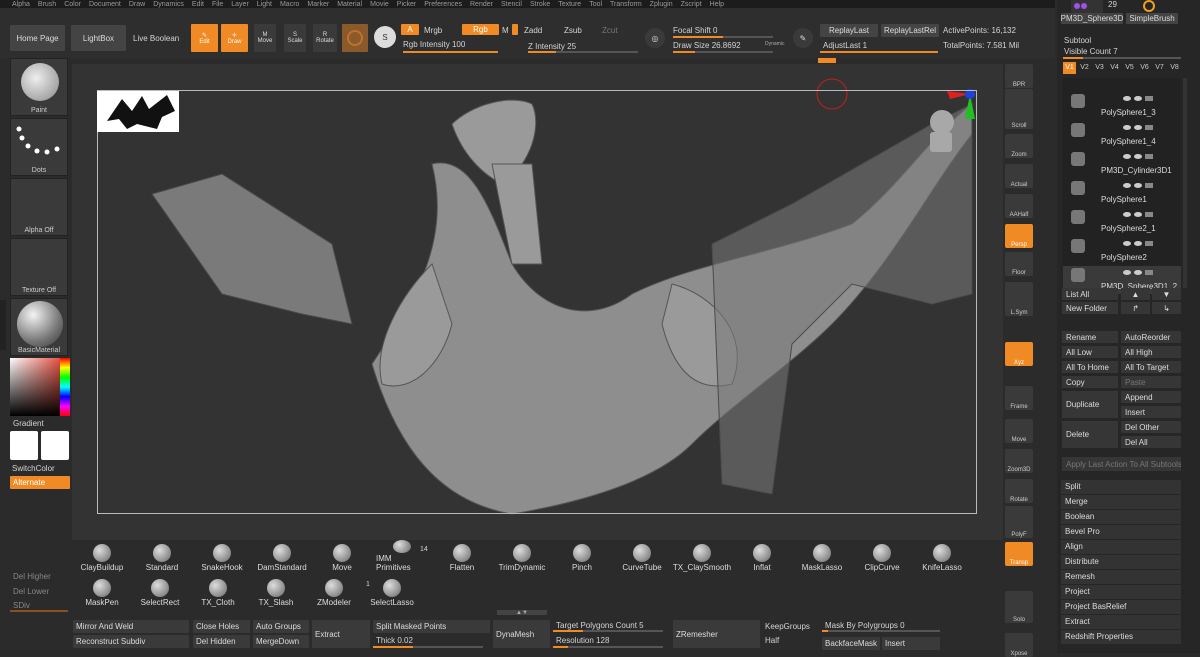  I want to click on duplicate-button: Duplicate, so click(1090, 404).